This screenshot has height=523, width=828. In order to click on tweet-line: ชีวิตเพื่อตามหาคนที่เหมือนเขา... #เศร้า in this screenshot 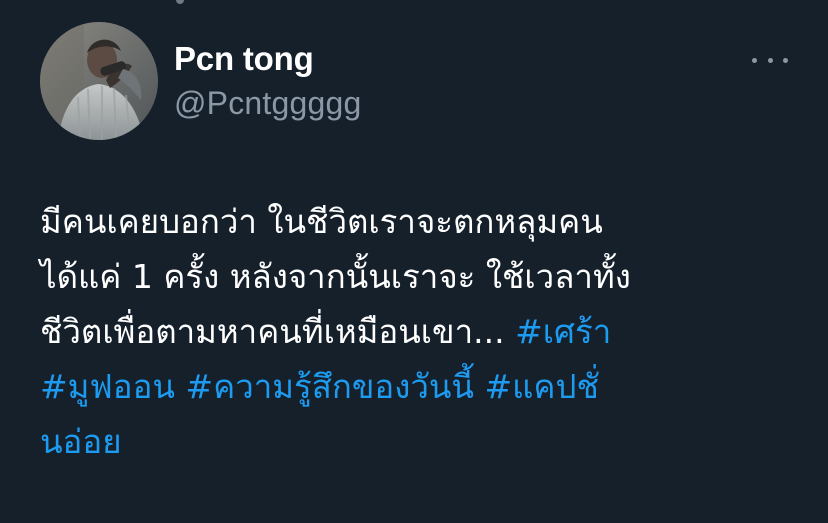, I will do `click(420, 331)`.